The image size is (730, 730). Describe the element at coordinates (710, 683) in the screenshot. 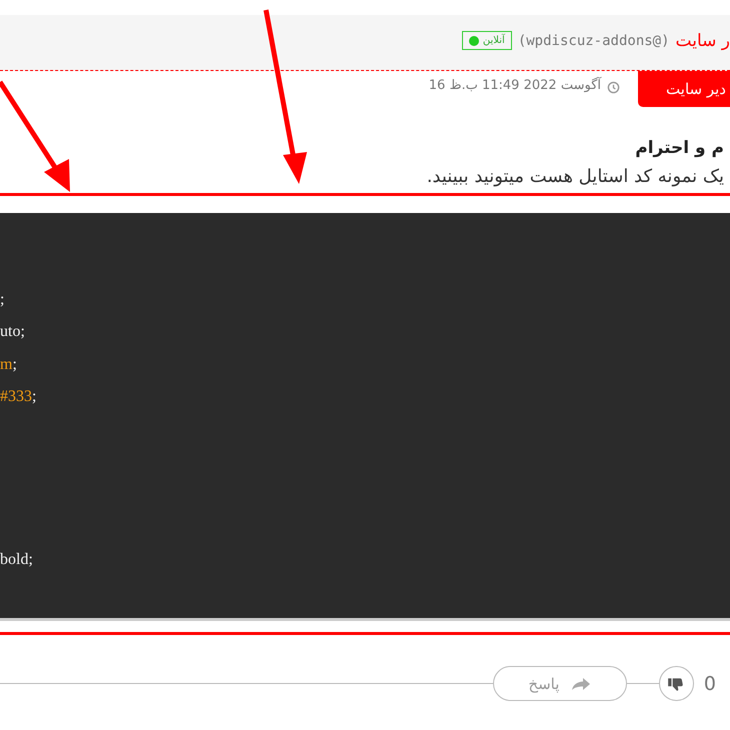

I see `vote-count: 0` at that location.